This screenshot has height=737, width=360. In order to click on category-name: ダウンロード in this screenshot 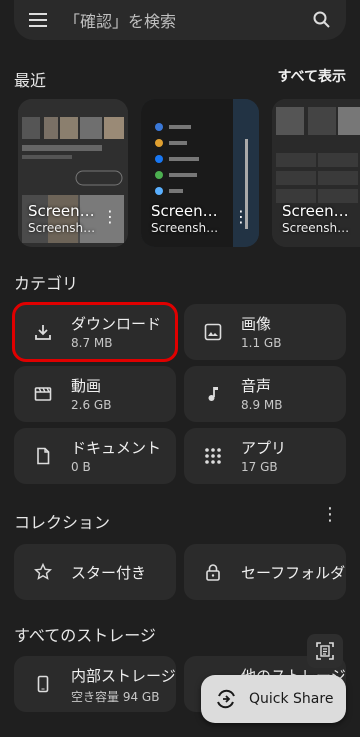, I will do `click(116, 324)`.